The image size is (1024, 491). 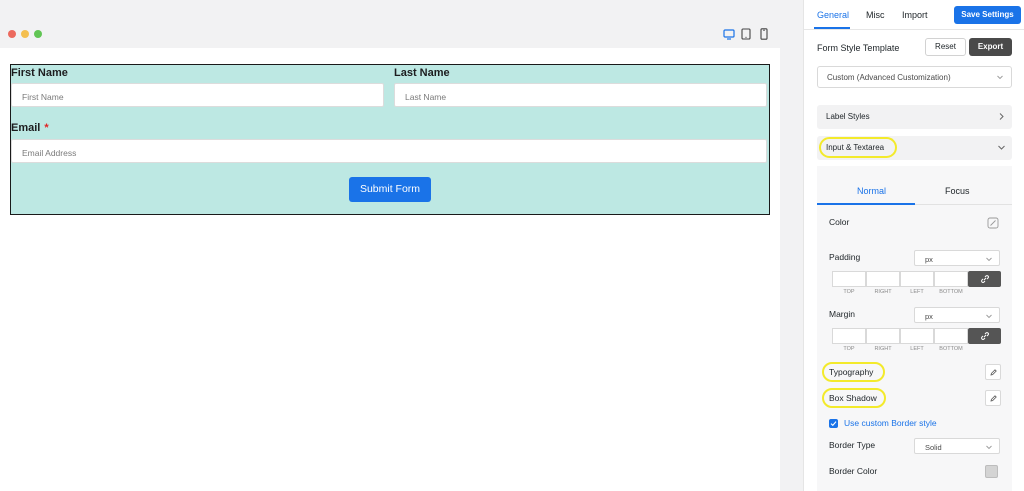 What do you see at coordinates (990, 47) in the screenshot?
I see `export-button: Export` at bounding box center [990, 47].